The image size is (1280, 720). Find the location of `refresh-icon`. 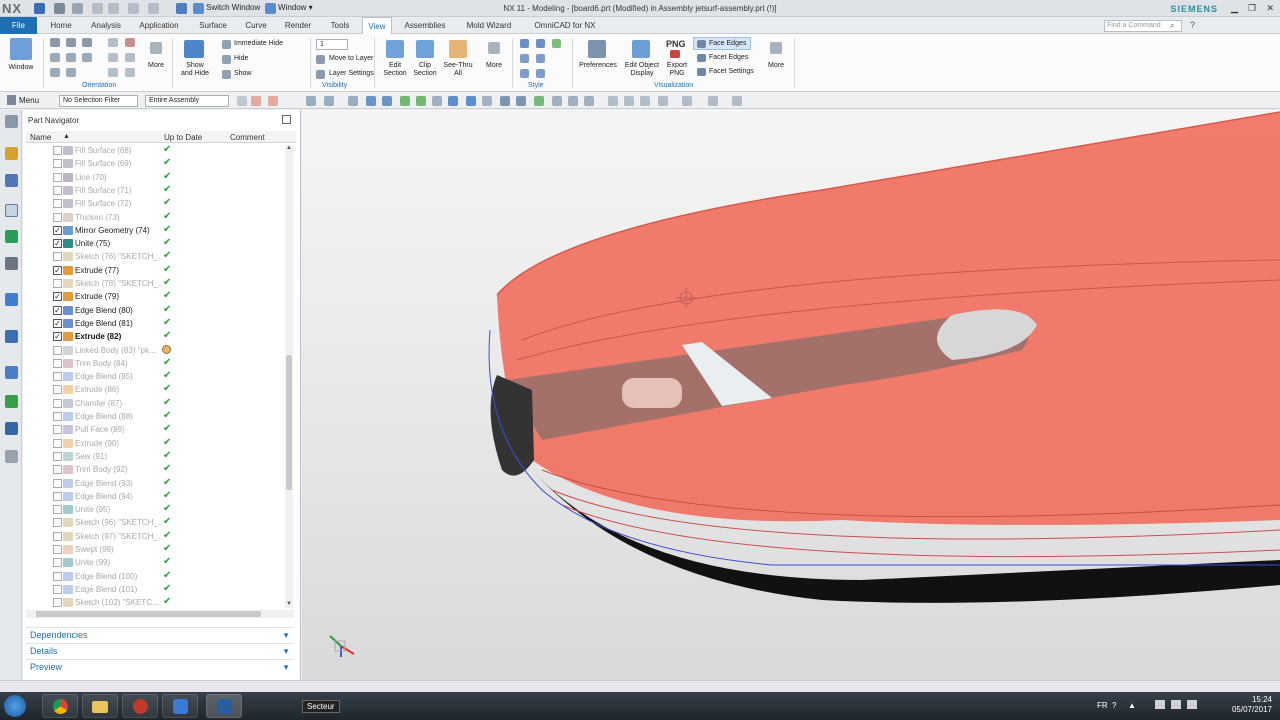

refresh-icon is located at coordinates (113, 72).